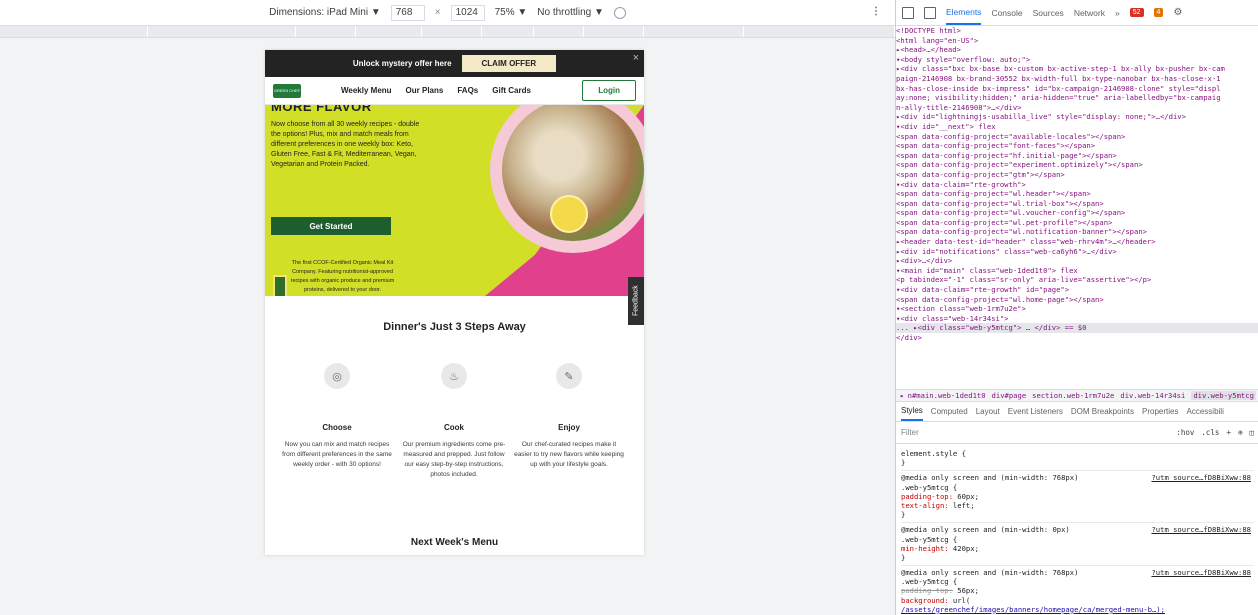 Image resolution: width=1258 pixels, height=615 pixels. I want to click on tab-network: Network, so click(1089, 13).